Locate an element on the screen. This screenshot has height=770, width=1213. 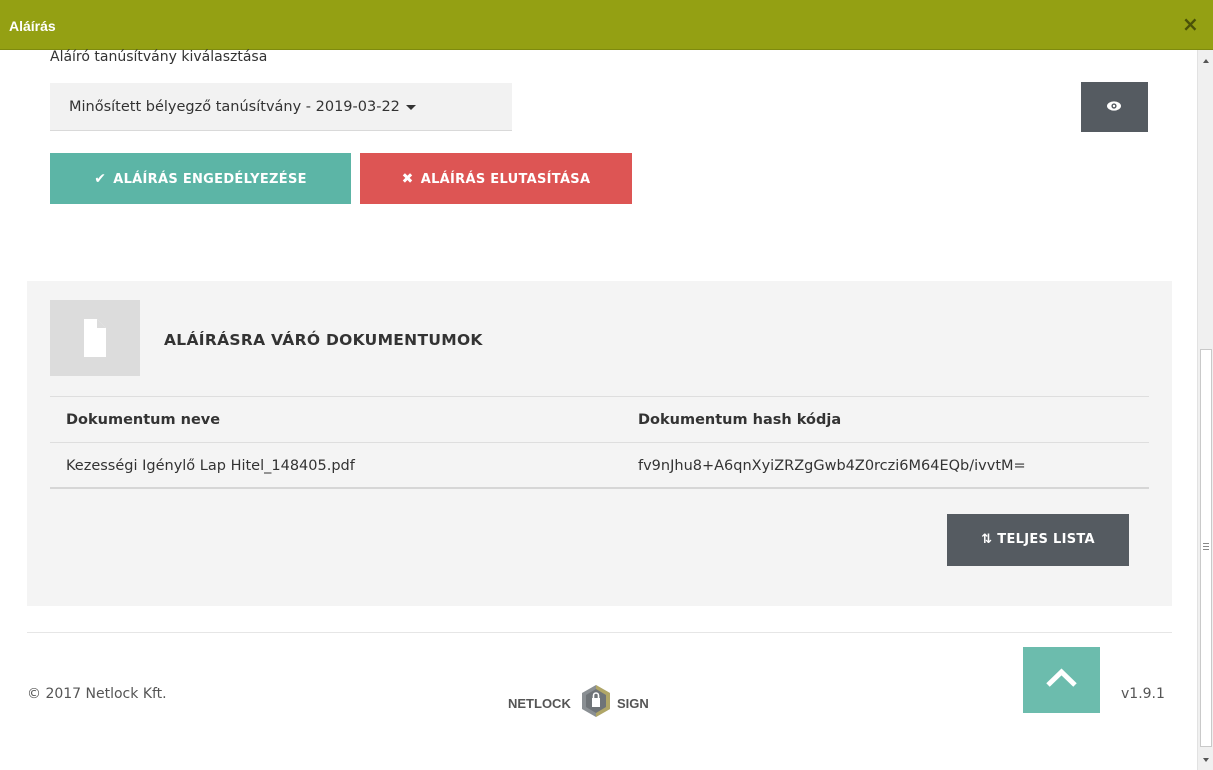
vertical-scrollbar is located at coordinates (1205, 410).